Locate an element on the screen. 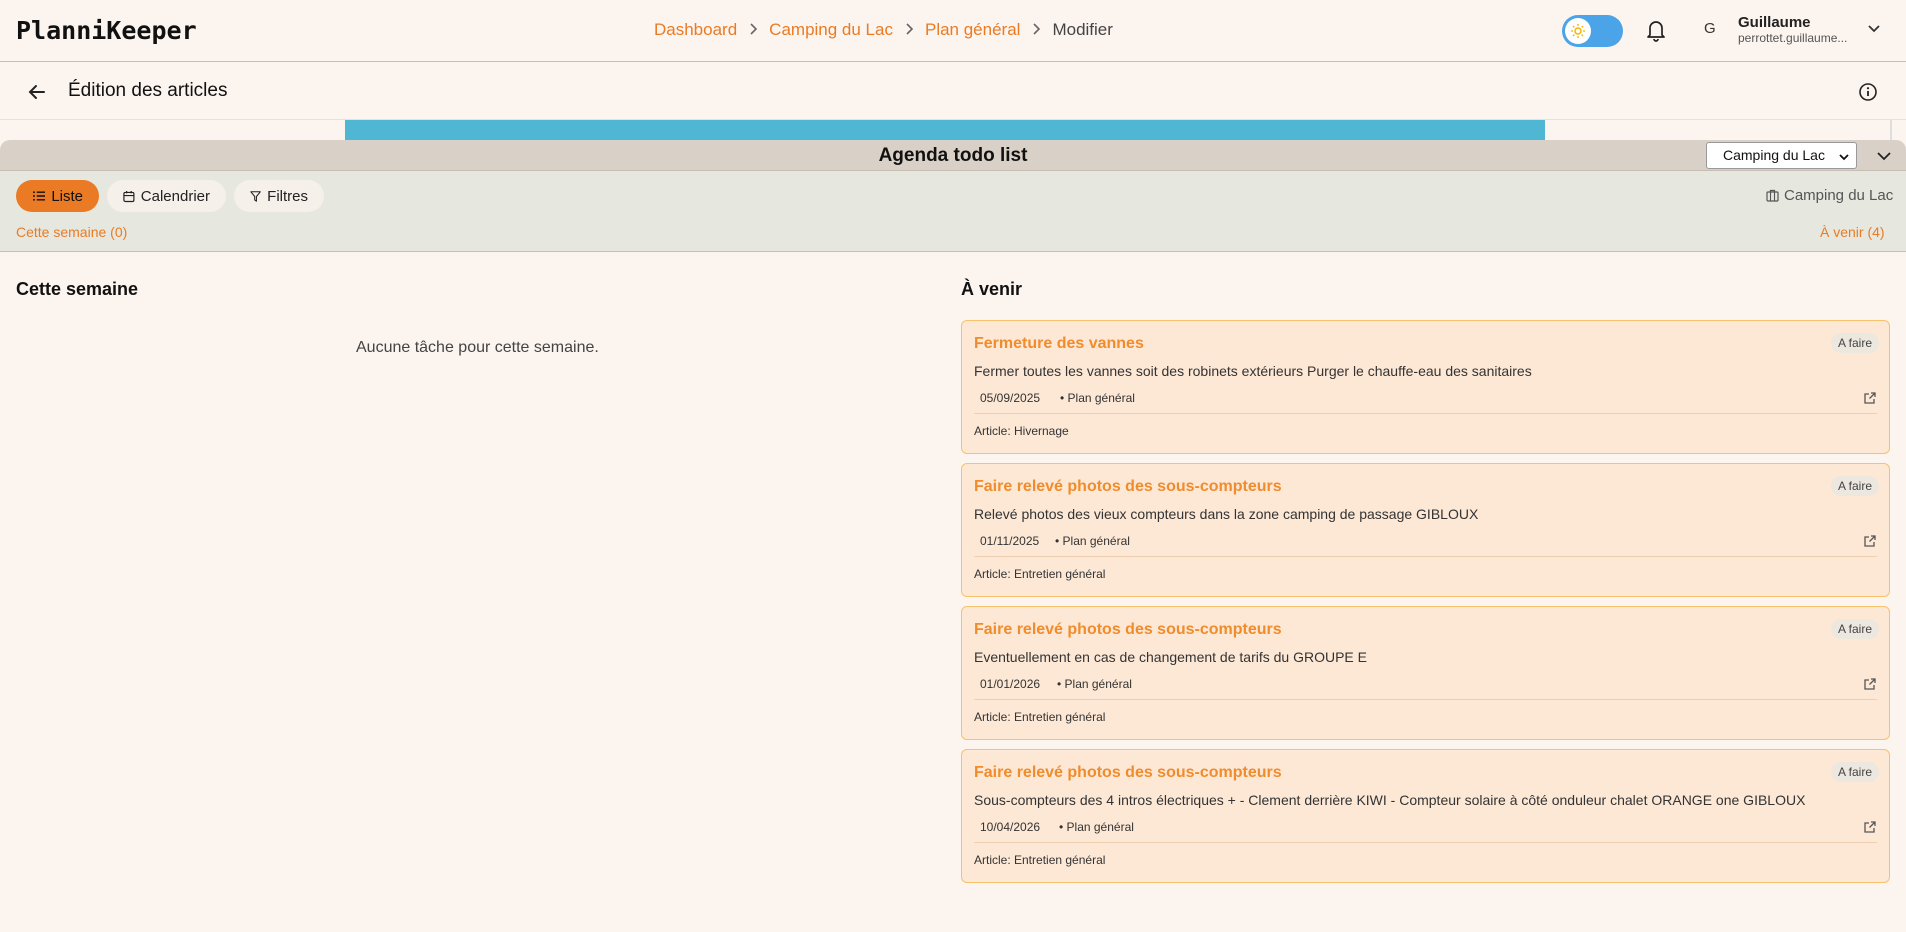 This screenshot has height=932, width=1906. site-select-value: Camping du Lac is located at coordinates (1774, 155).